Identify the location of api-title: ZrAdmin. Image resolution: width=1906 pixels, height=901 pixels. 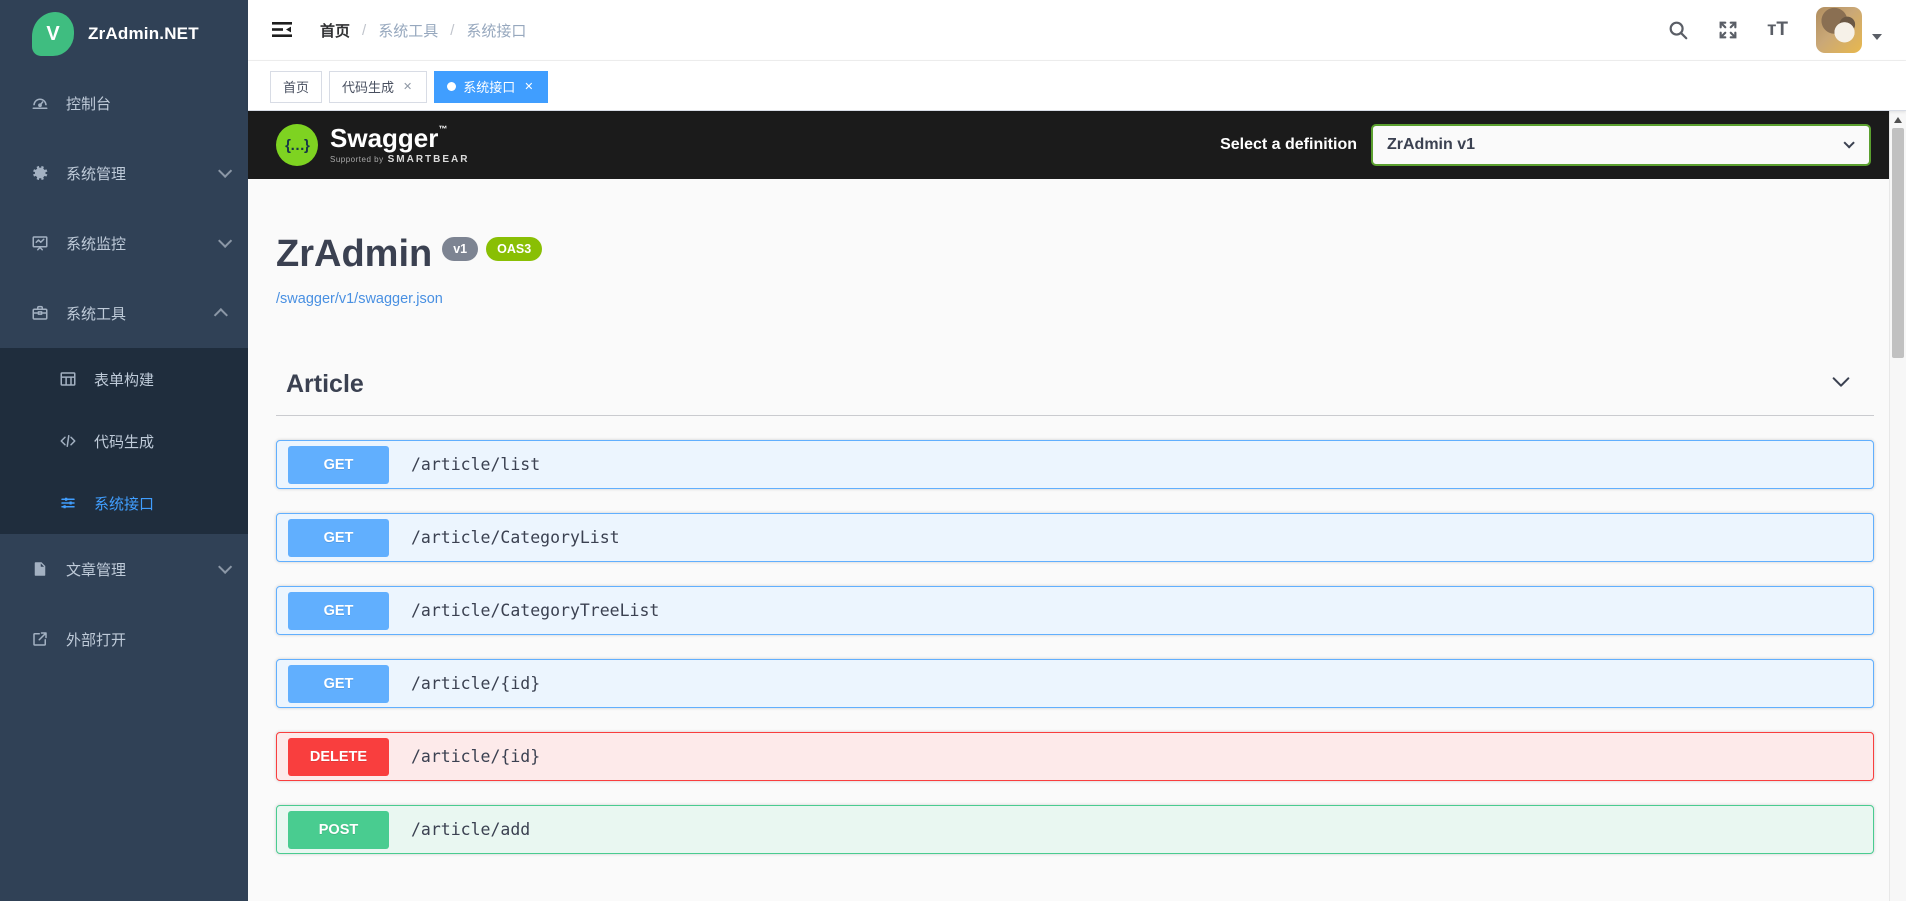
(354, 254).